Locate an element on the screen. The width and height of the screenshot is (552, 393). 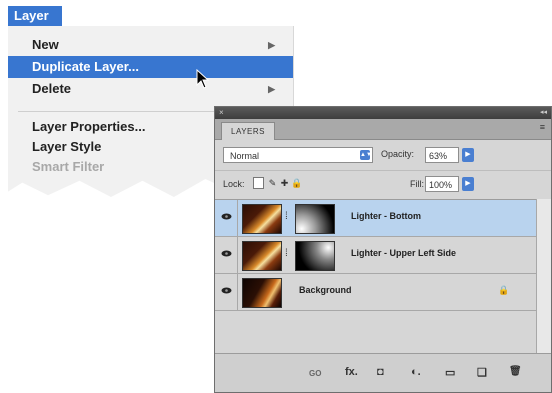
layer-row-lighter-bottom: ⁞ Lighter - Bottom is located at coordinates (376, 218).